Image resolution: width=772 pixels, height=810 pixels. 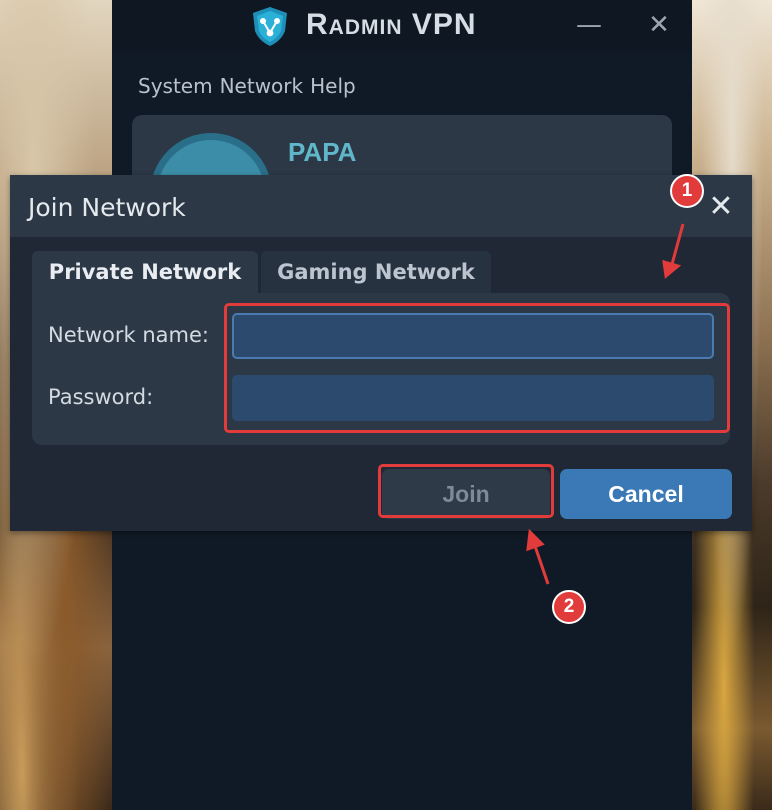 I want to click on annotation-marker-1: 1, so click(x=687, y=191).